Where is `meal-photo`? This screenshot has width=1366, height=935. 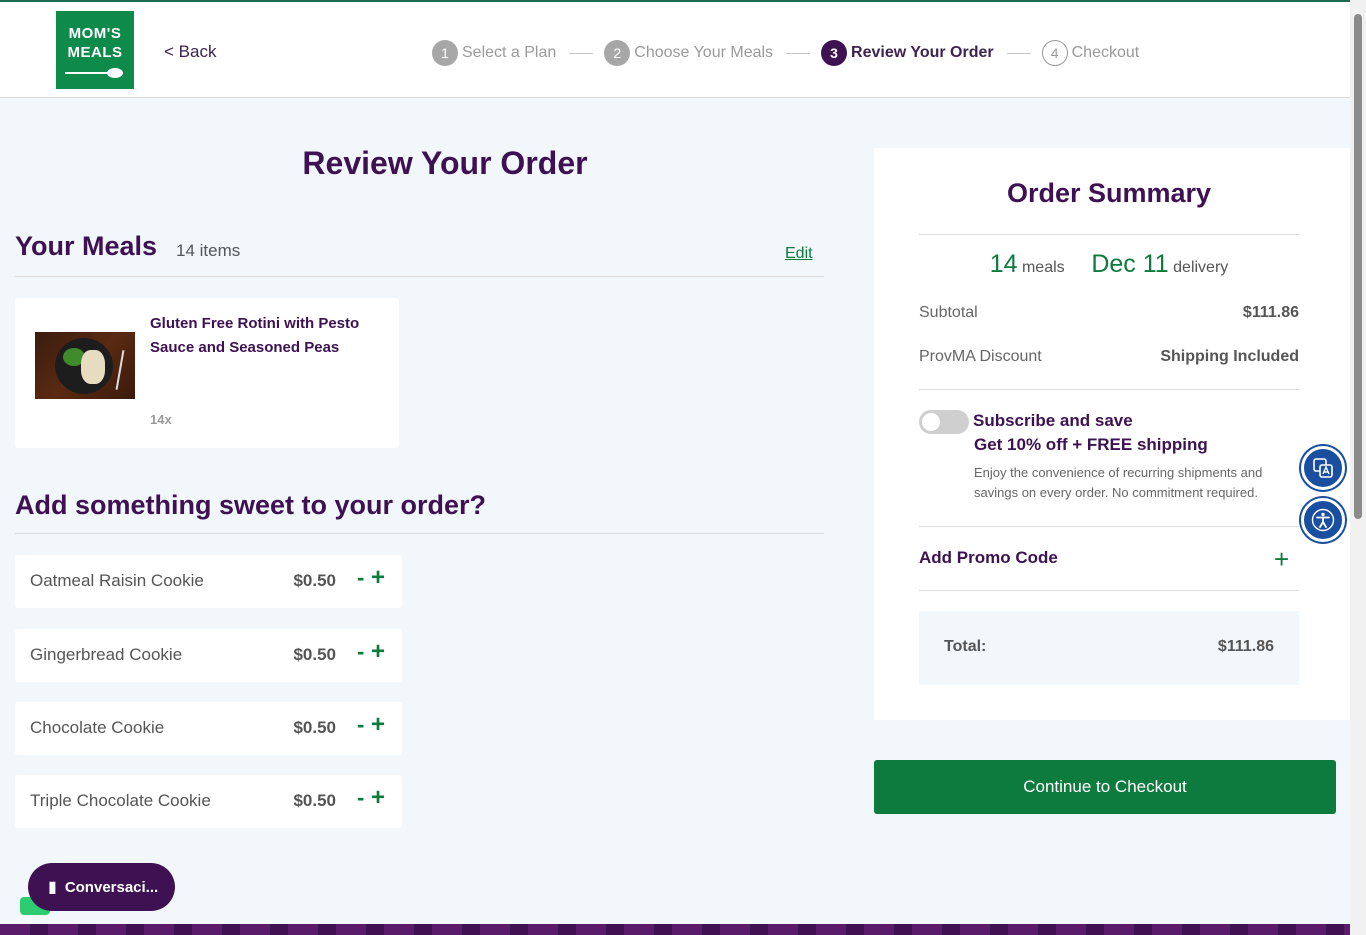
meal-photo is located at coordinates (85, 365).